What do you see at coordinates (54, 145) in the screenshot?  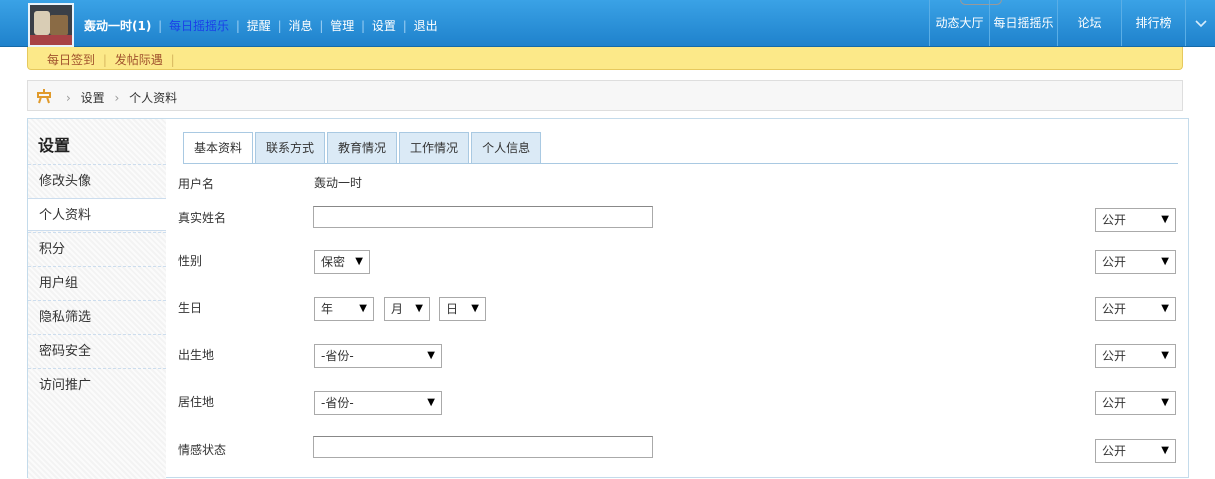 I see `sidebar-title: 设置` at bounding box center [54, 145].